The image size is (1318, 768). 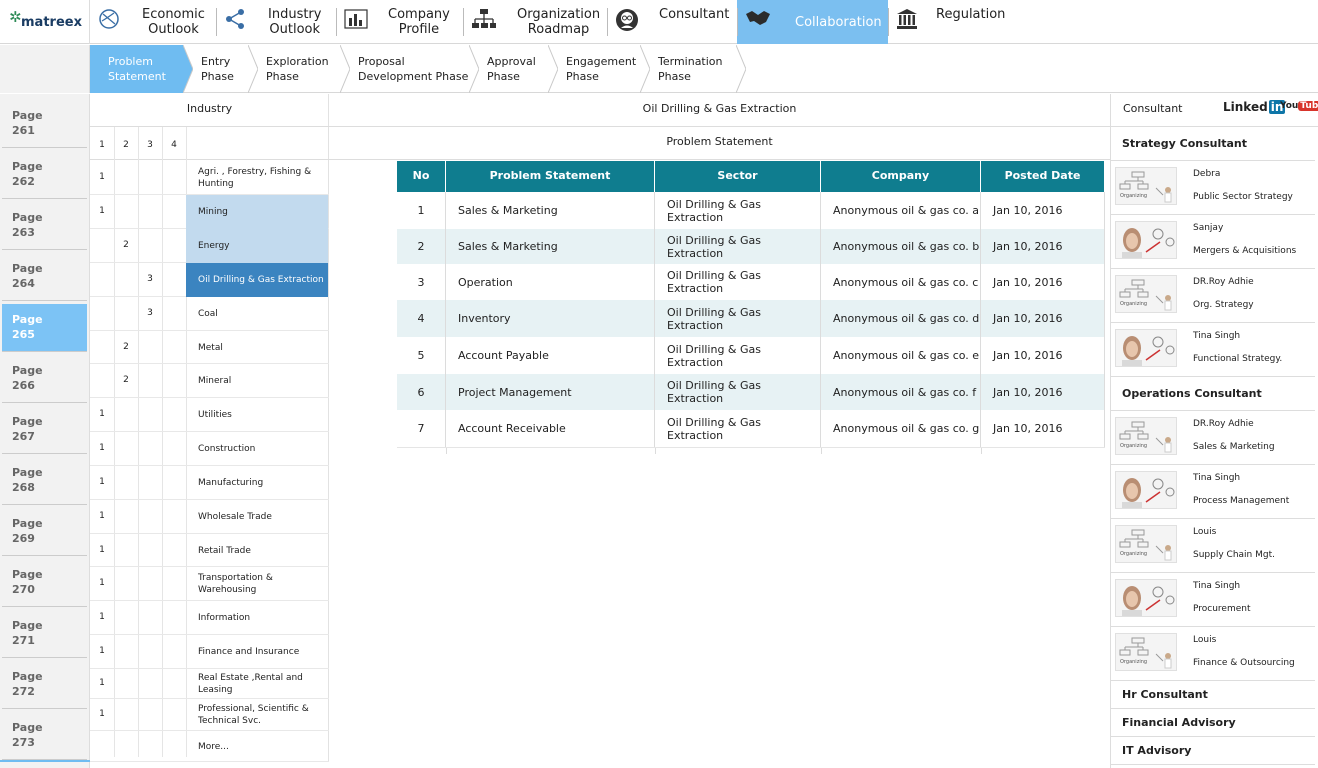 I want to click on consultant-card: Sanjay Mergers & Acquisitions, so click(x=1213, y=242).